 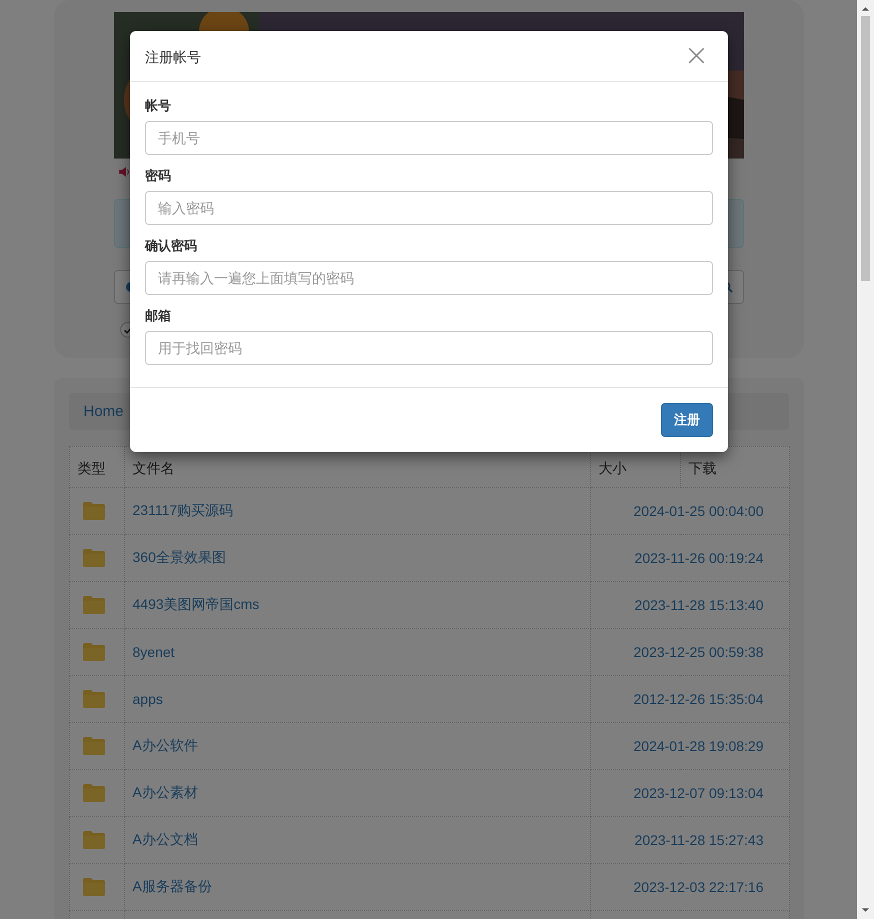 I want to click on folder-link: apps, so click(x=147, y=699).